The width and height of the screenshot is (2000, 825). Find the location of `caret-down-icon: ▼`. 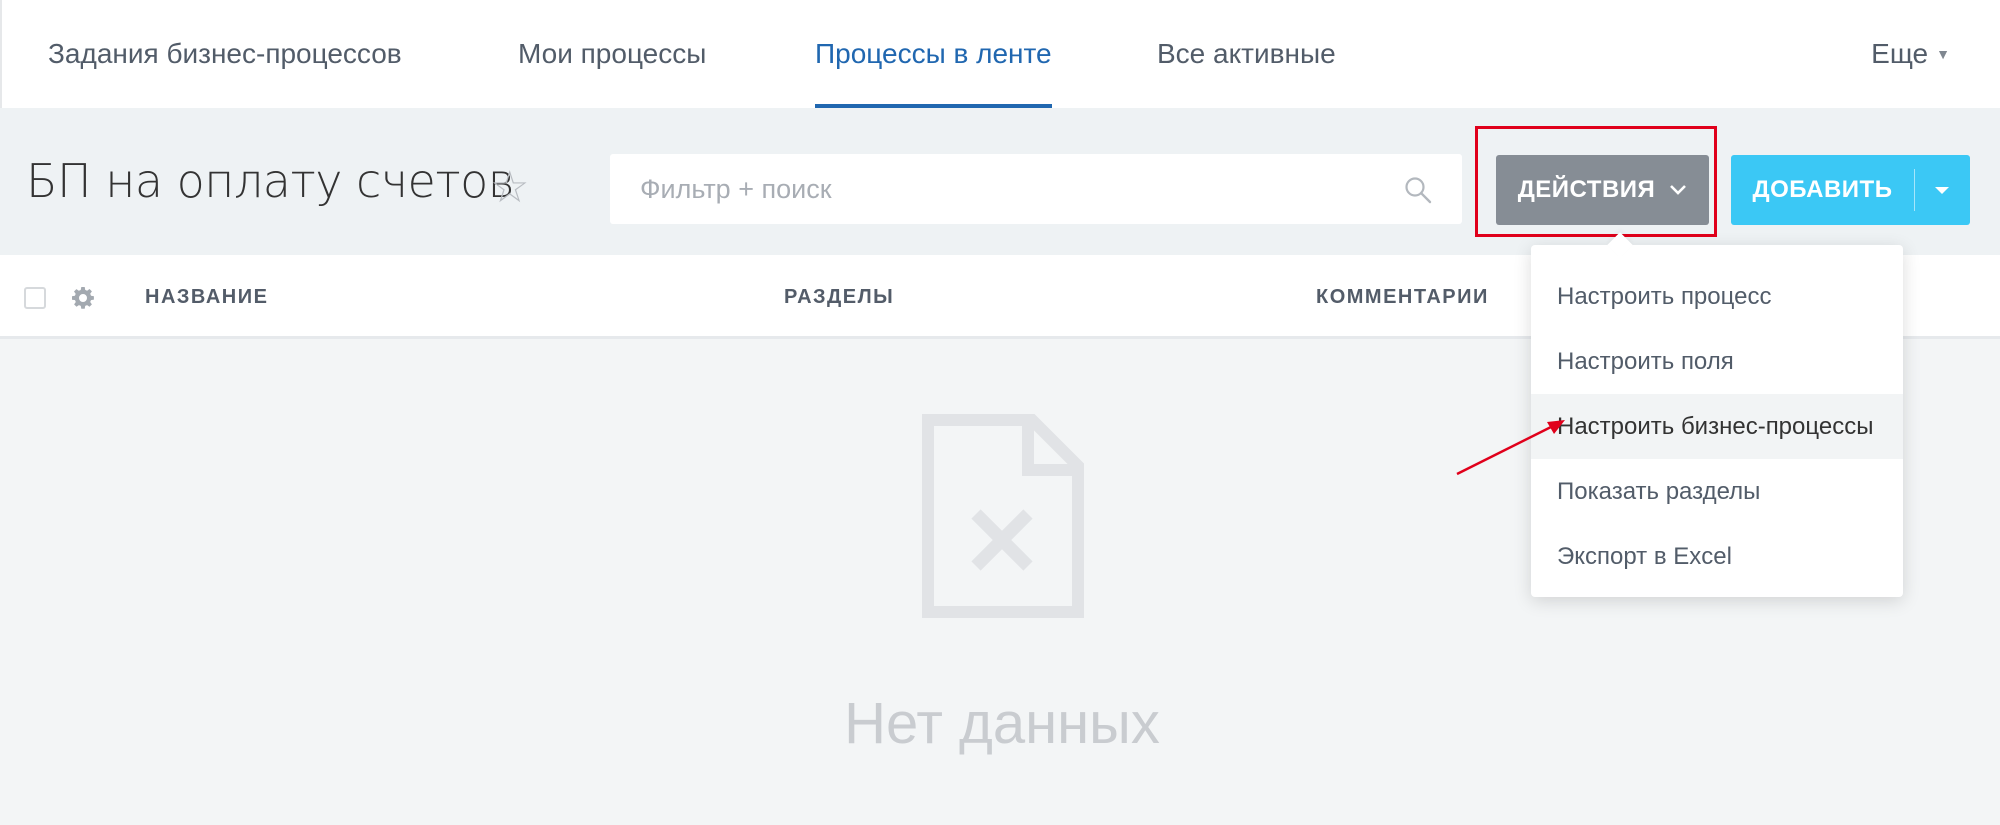

caret-down-icon: ▼ is located at coordinates (1943, 54).